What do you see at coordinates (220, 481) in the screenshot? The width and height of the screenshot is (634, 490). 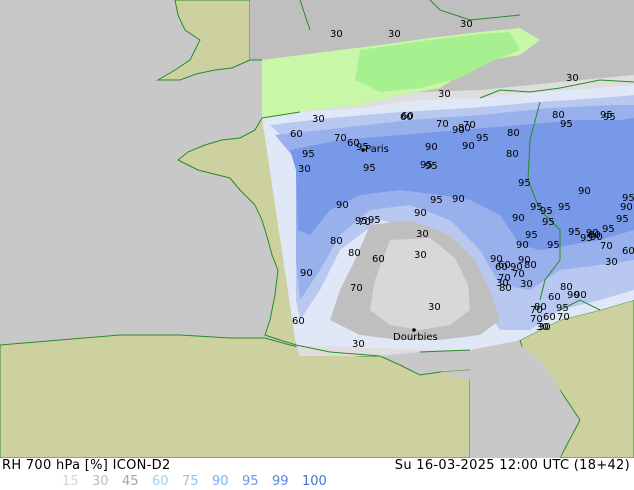 I see `legend-item: 90` at bounding box center [220, 481].